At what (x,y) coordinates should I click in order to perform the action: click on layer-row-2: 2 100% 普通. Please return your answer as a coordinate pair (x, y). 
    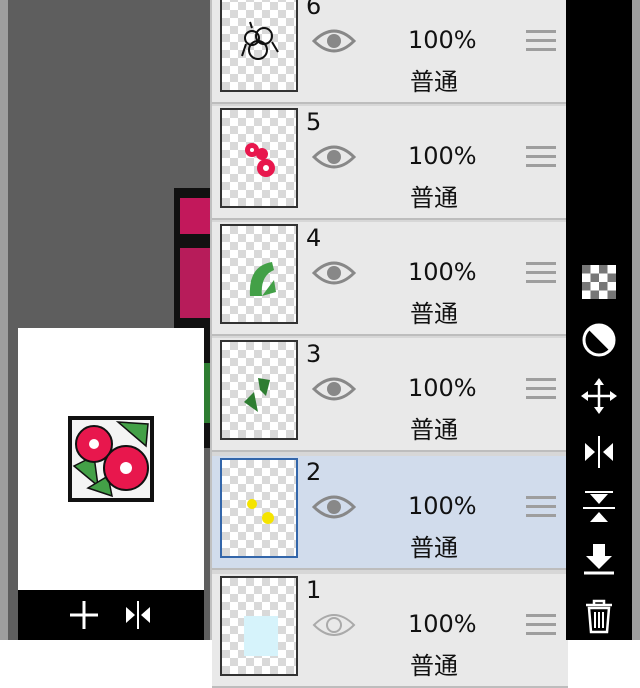
    Looking at the image, I should click on (390, 513).